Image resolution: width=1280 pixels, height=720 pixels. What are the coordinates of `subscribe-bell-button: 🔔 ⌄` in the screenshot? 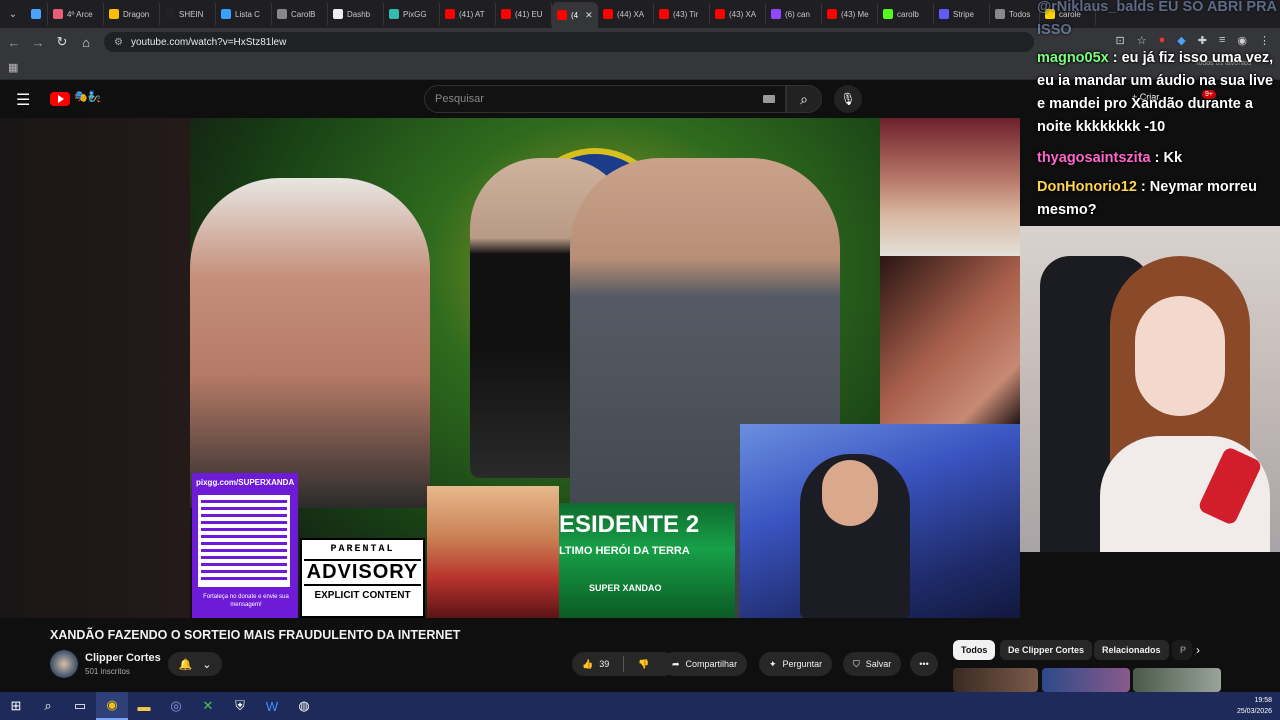 It's located at (195, 664).